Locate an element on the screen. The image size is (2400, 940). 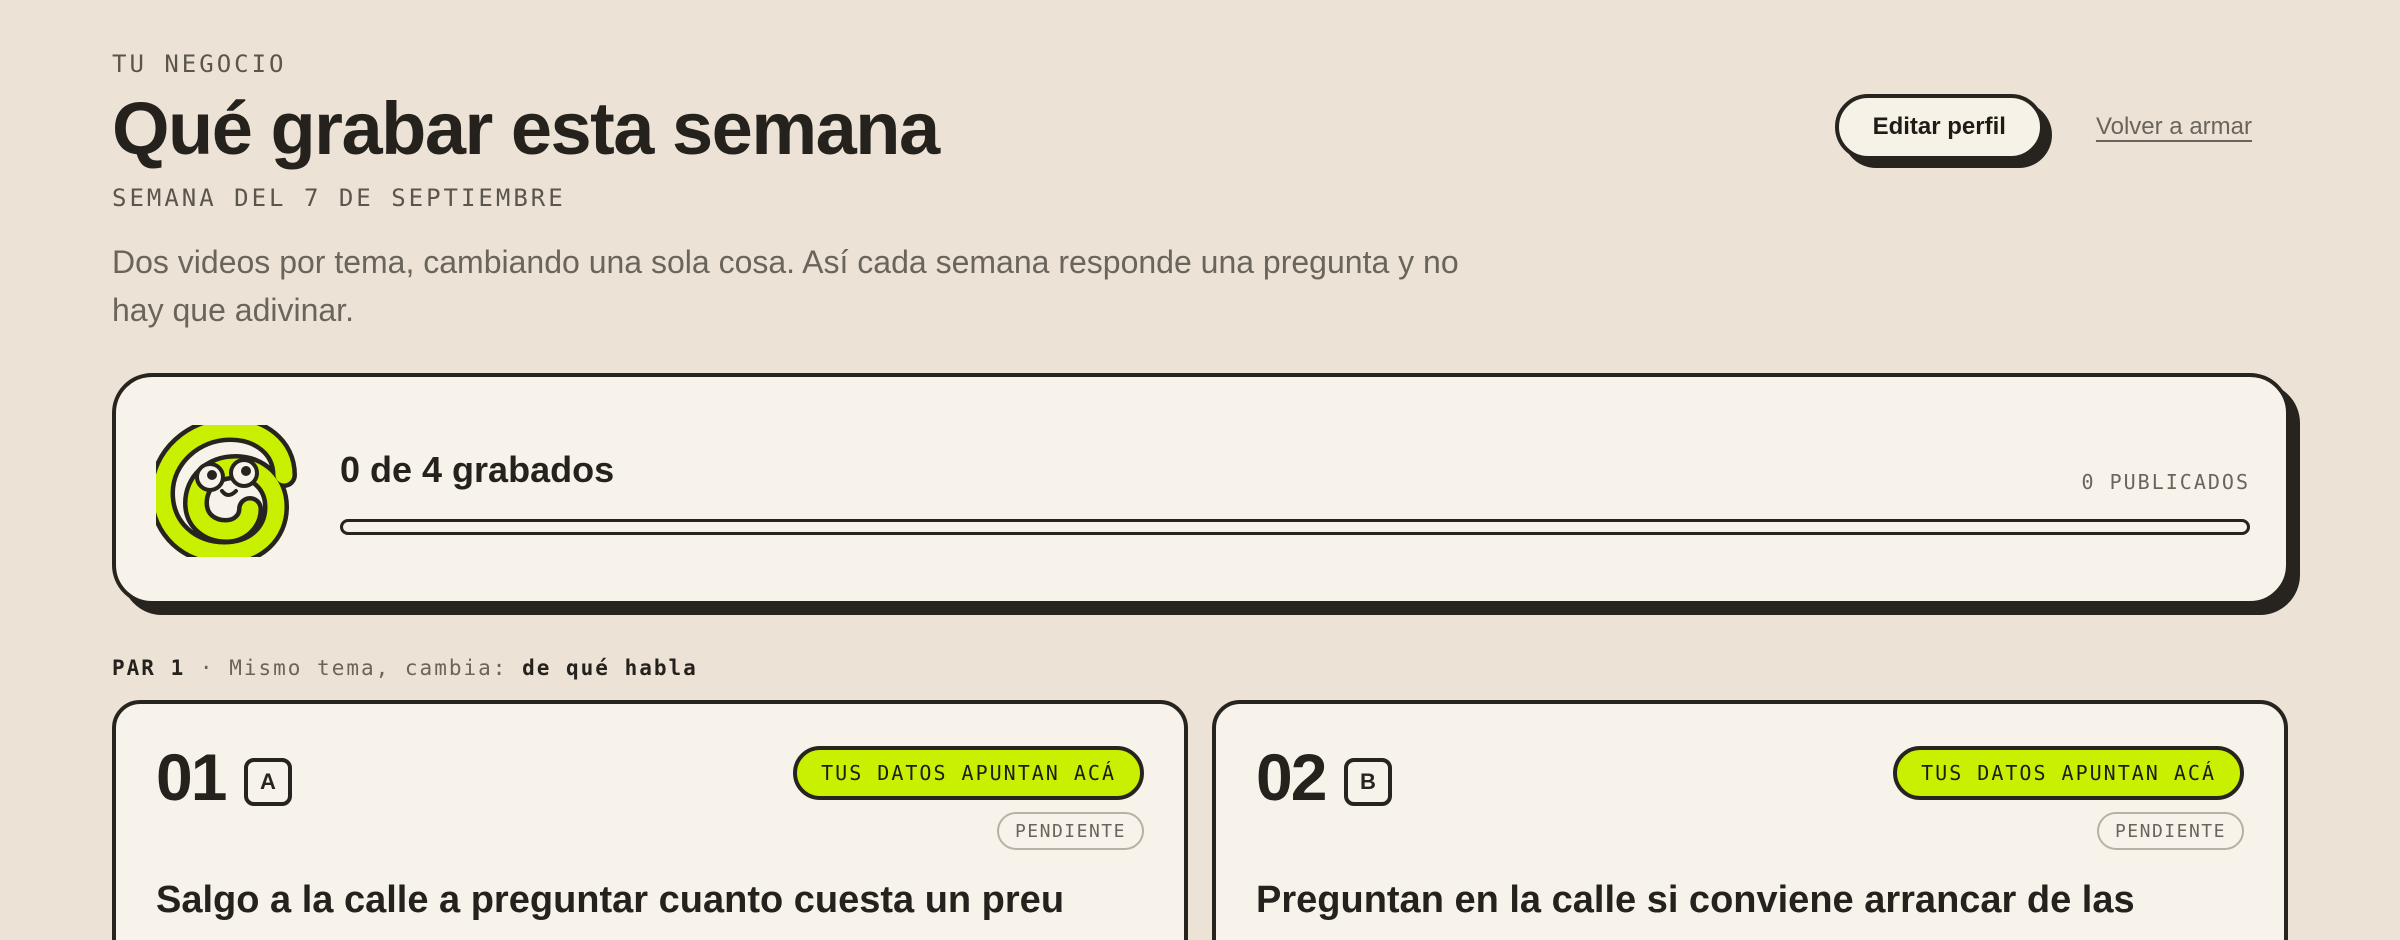
week-label: SEMANA DEL 7 DE SEPTIEMBRE is located at coordinates (339, 198).